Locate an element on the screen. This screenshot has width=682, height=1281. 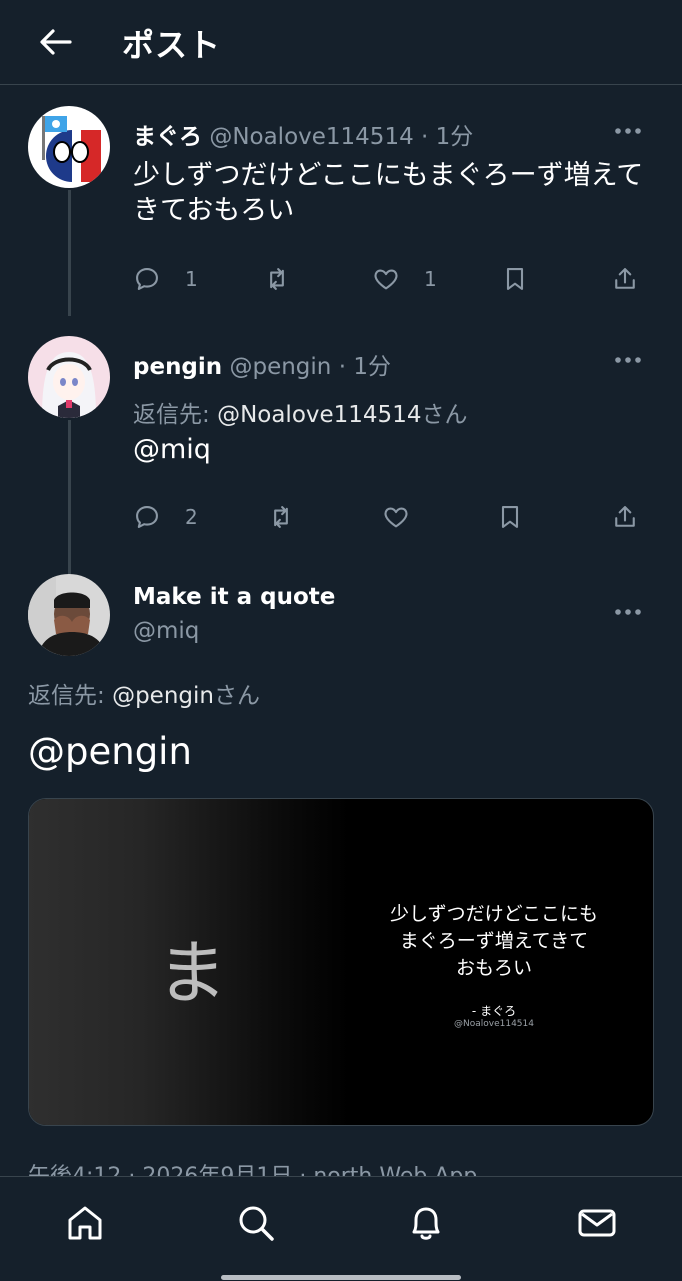
main-post-text: @pengin is located at coordinates (110, 751).